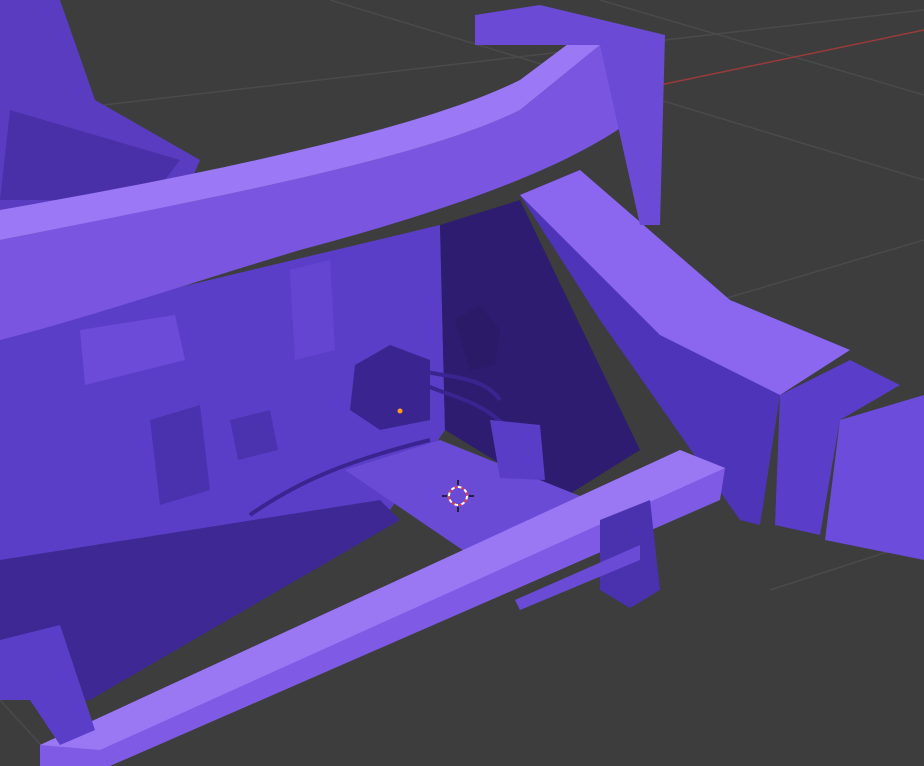 The width and height of the screenshot is (924, 766). I want to click on origin-dot, so click(400, 411).